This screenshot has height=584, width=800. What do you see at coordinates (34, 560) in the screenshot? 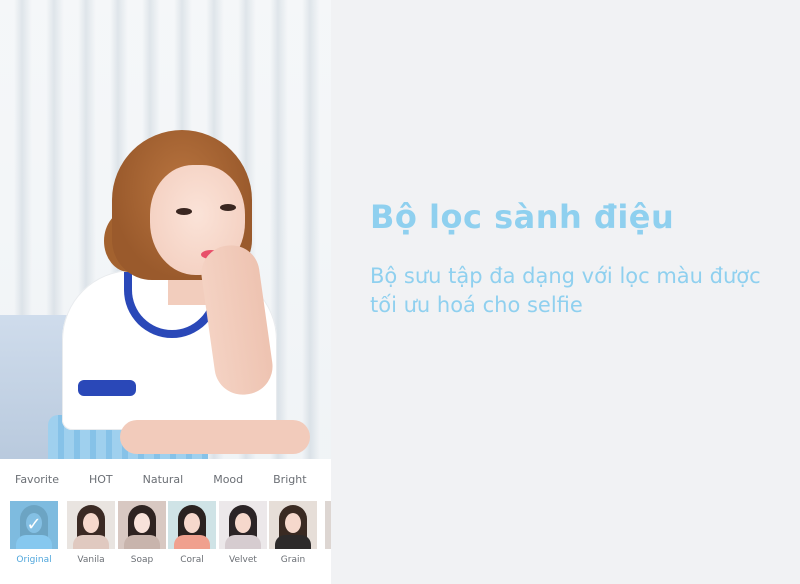
I see `filter-label: Original` at bounding box center [34, 560].